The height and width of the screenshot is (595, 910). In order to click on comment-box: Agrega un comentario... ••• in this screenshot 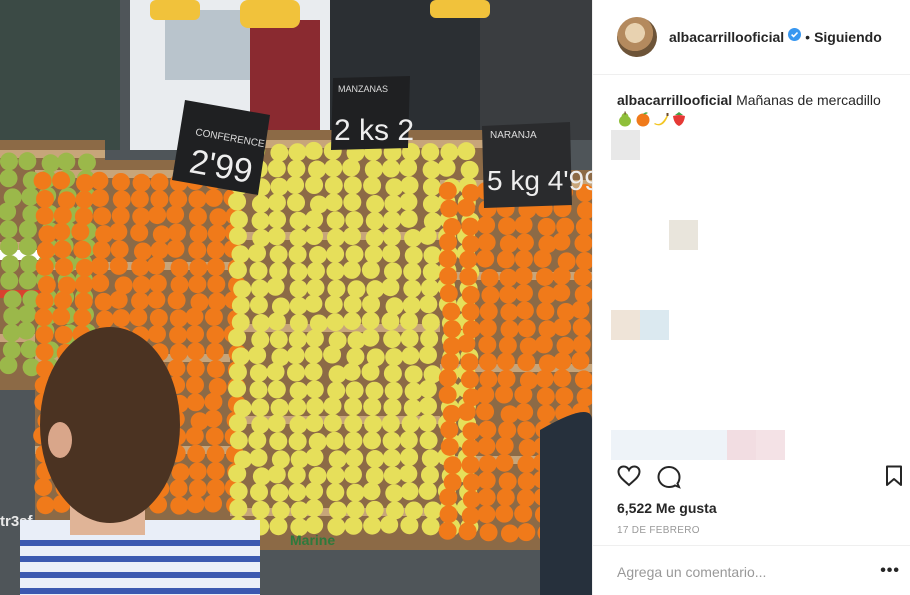, I will do `click(751, 570)`.